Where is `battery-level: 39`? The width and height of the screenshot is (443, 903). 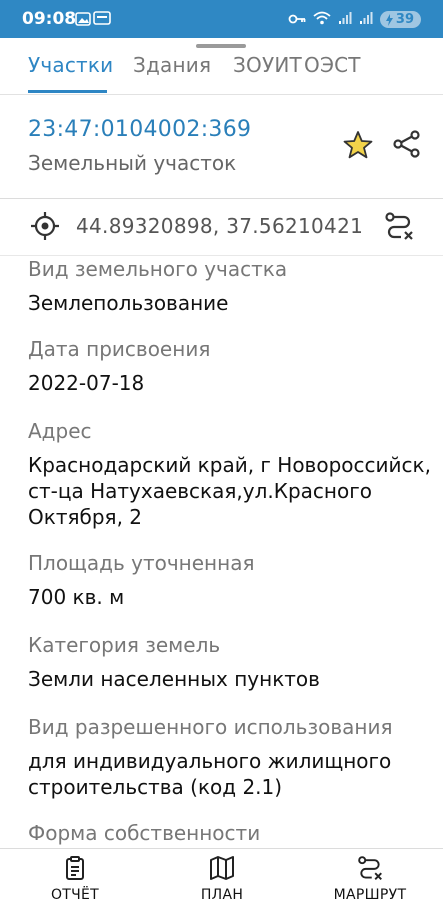
battery-level: 39 is located at coordinates (404, 19).